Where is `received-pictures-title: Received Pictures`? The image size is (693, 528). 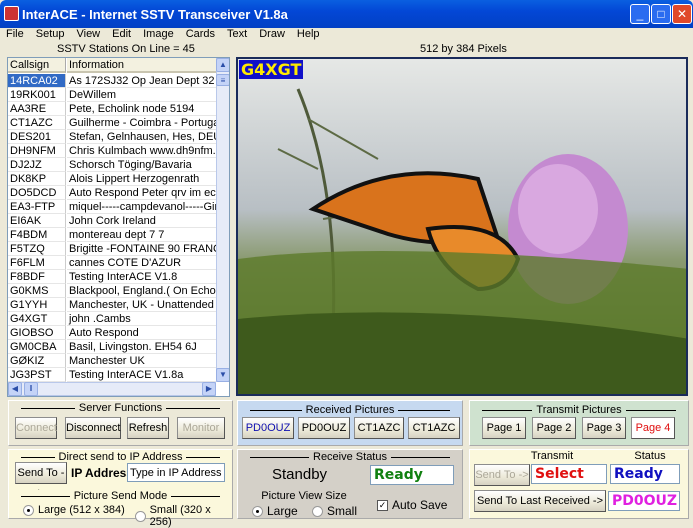 received-pictures-title: Received Pictures is located at coordinates (350, 410).